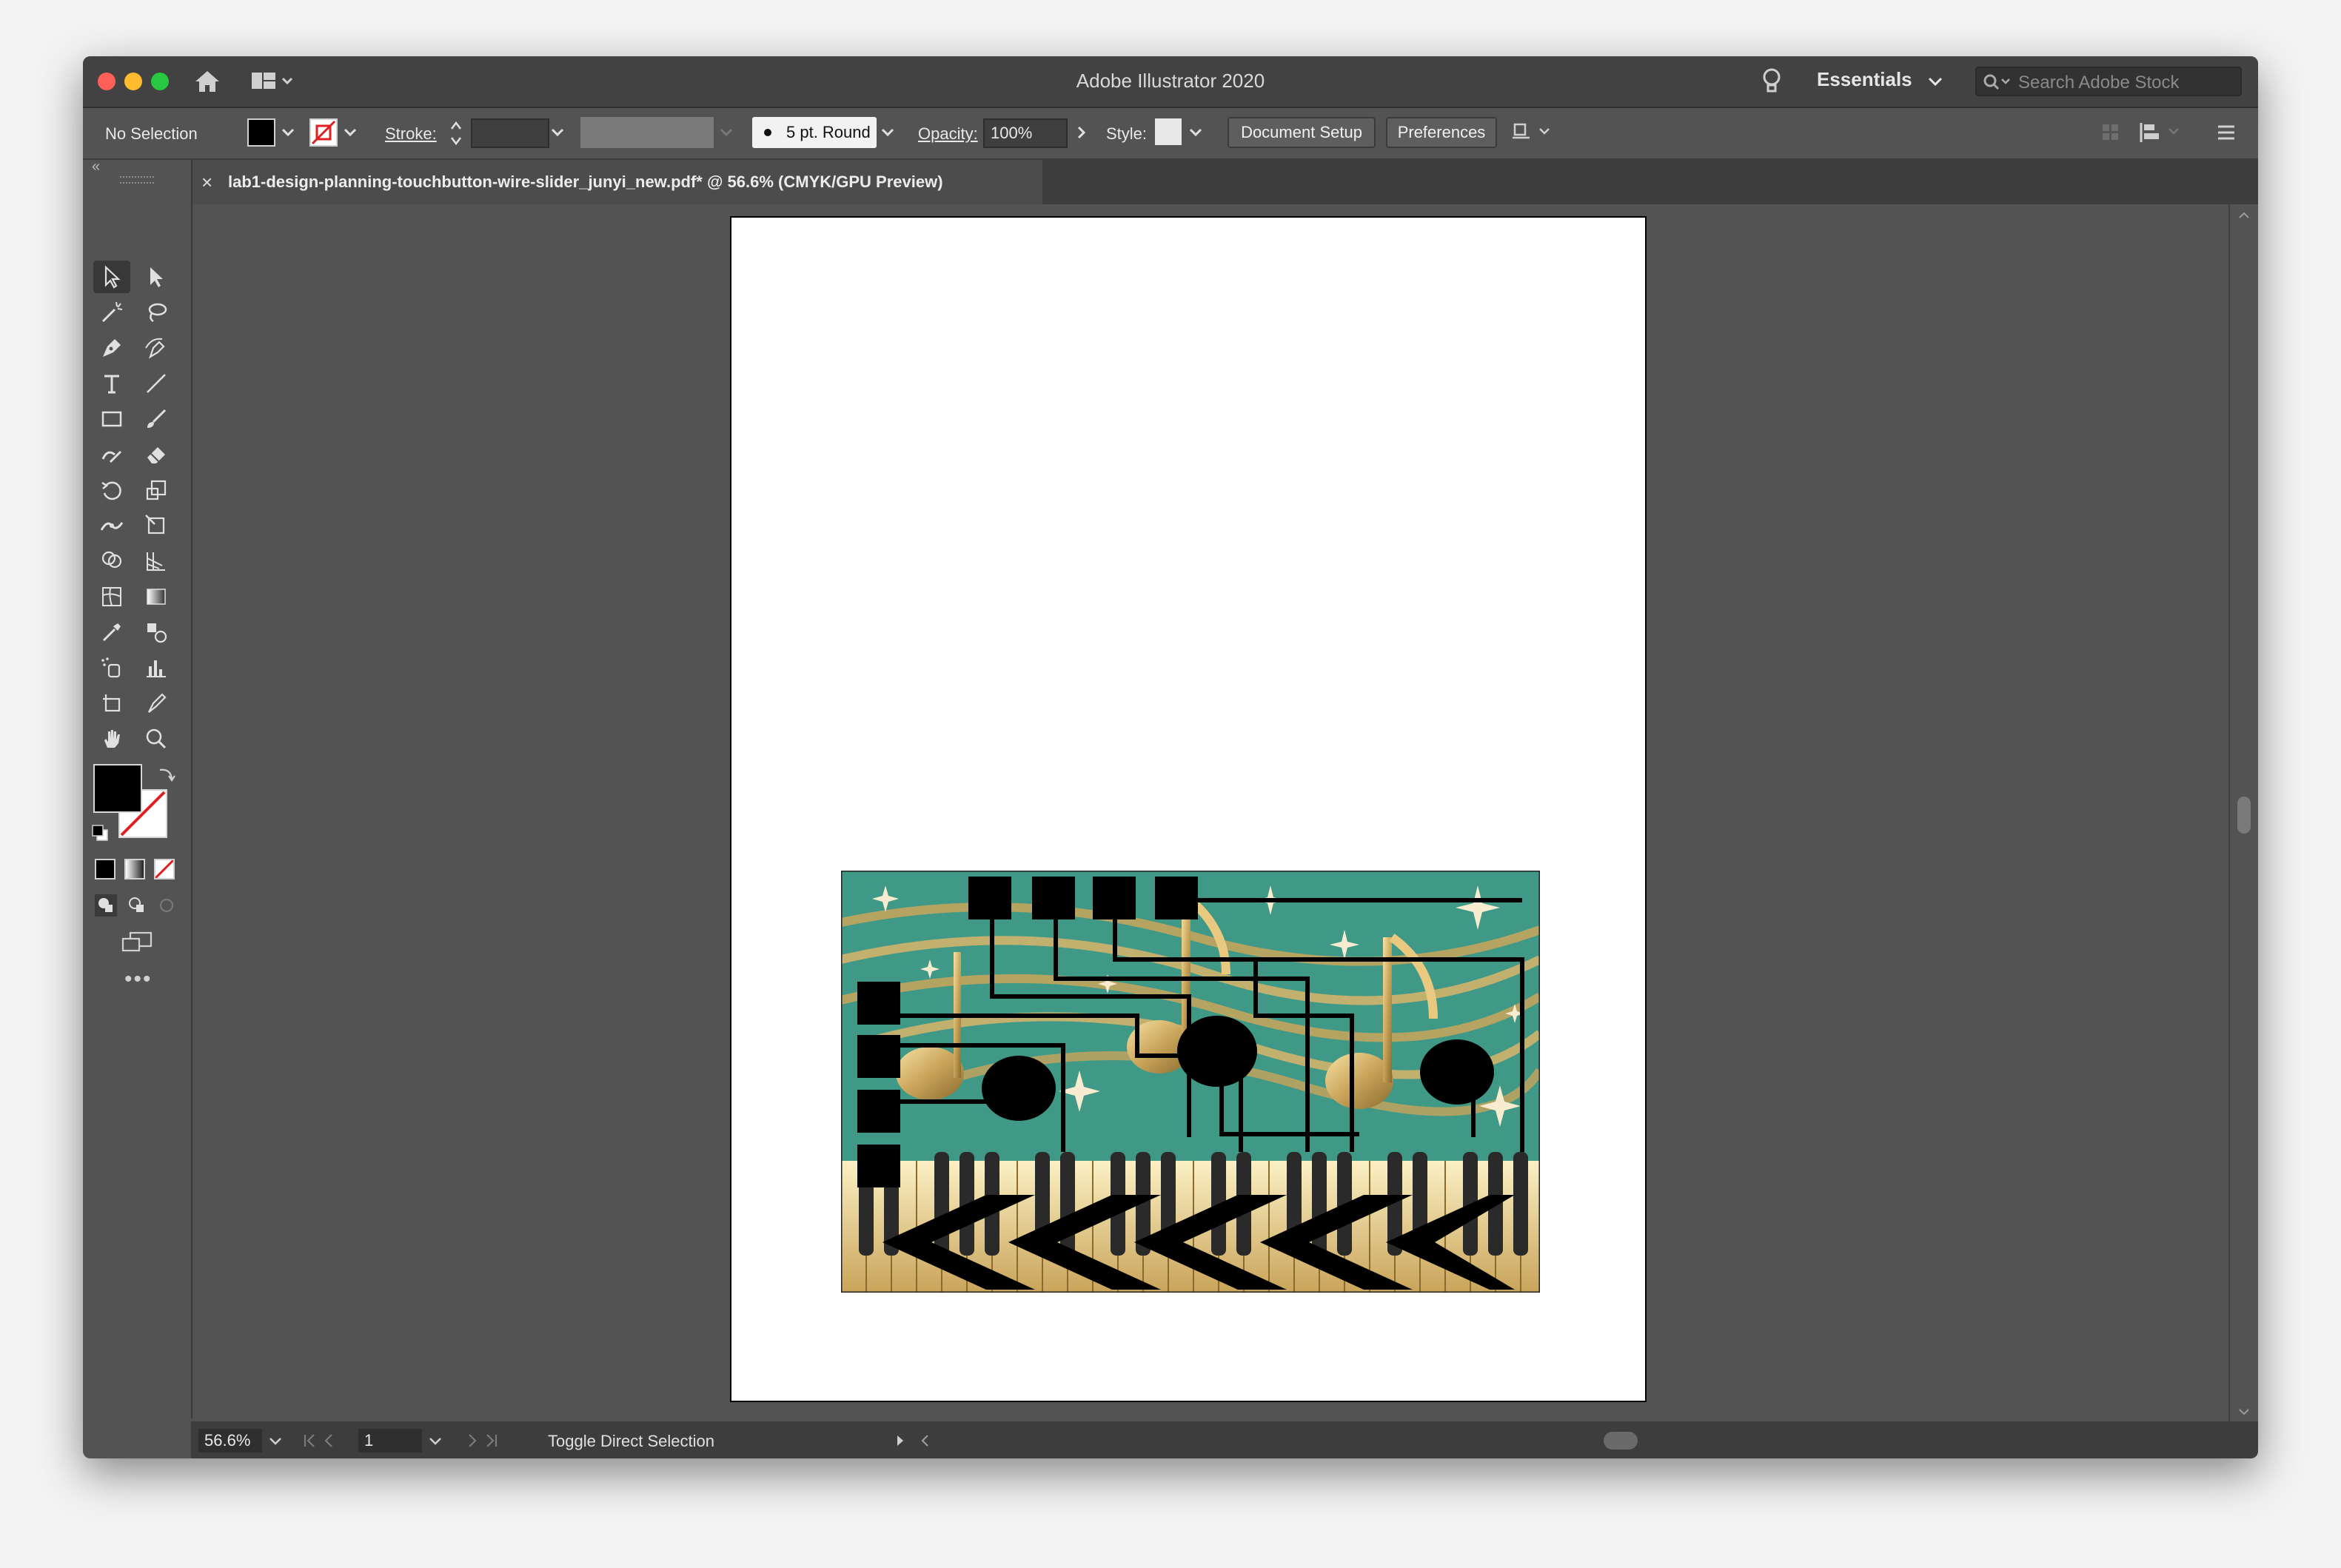 This screenshot has width=2341, height=1568. Describe the element at coordinates (112, 383) in the screenshot. I see `type-tool` at that location.